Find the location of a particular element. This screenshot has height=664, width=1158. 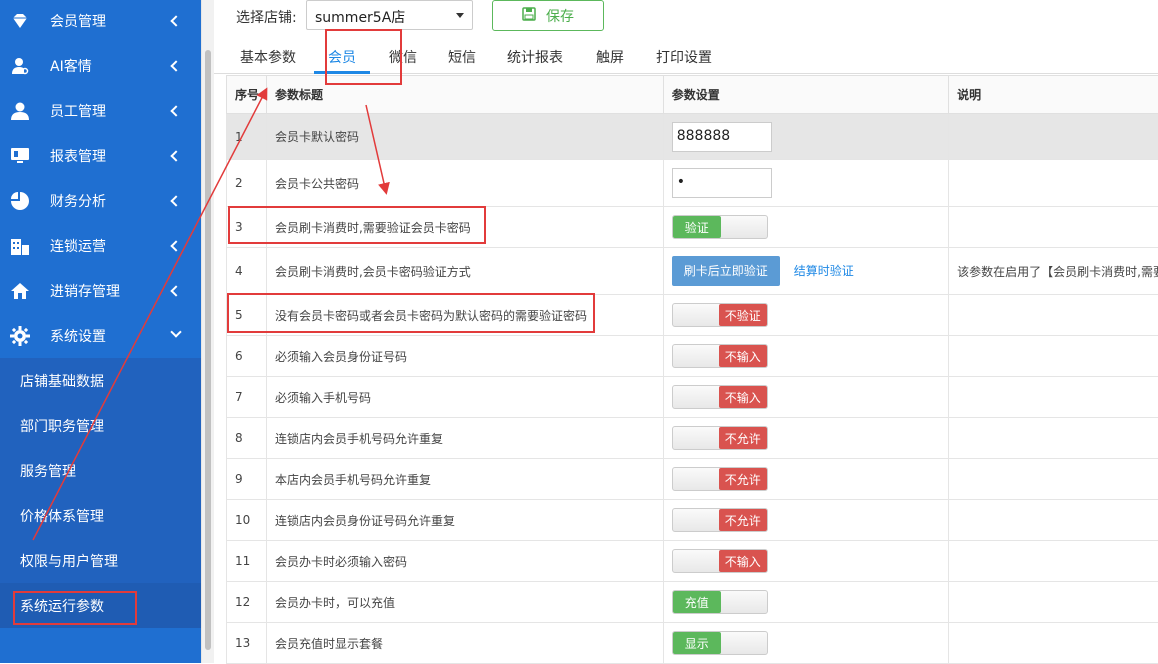

scrollbar-thumb is located at coordinates (208, 350).